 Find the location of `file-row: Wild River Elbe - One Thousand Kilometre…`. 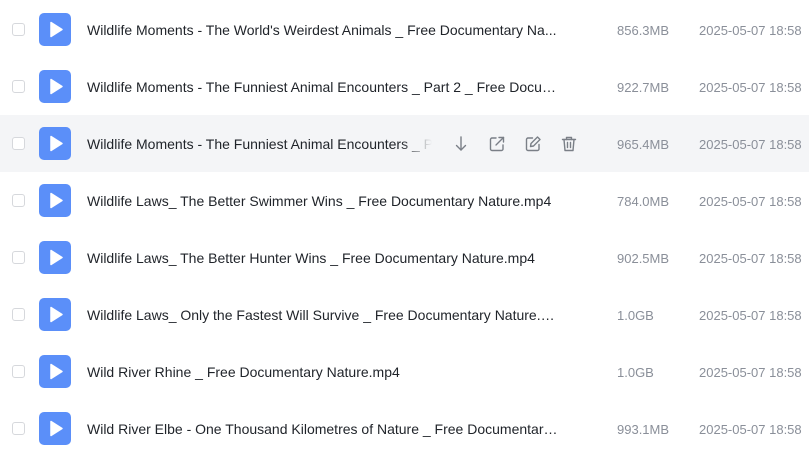

file-row: Wild River Elbe - One Thousand Kilometre… is located at coordinates (404, 428).